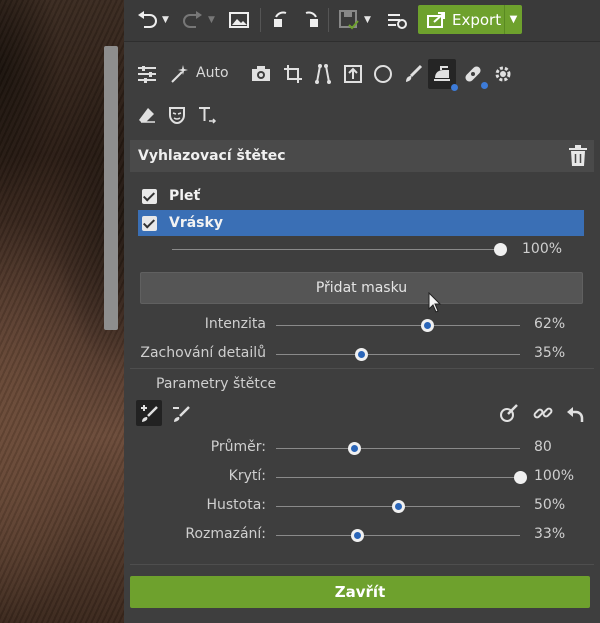  I want to click on tool-palette: Auto, so click(362, 92).